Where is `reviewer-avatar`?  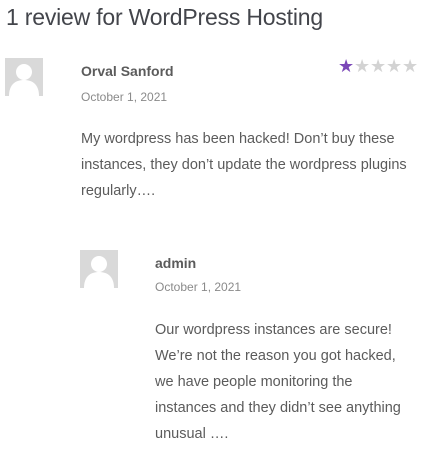 reviewer-avatar is located at coordinates (24, 77).